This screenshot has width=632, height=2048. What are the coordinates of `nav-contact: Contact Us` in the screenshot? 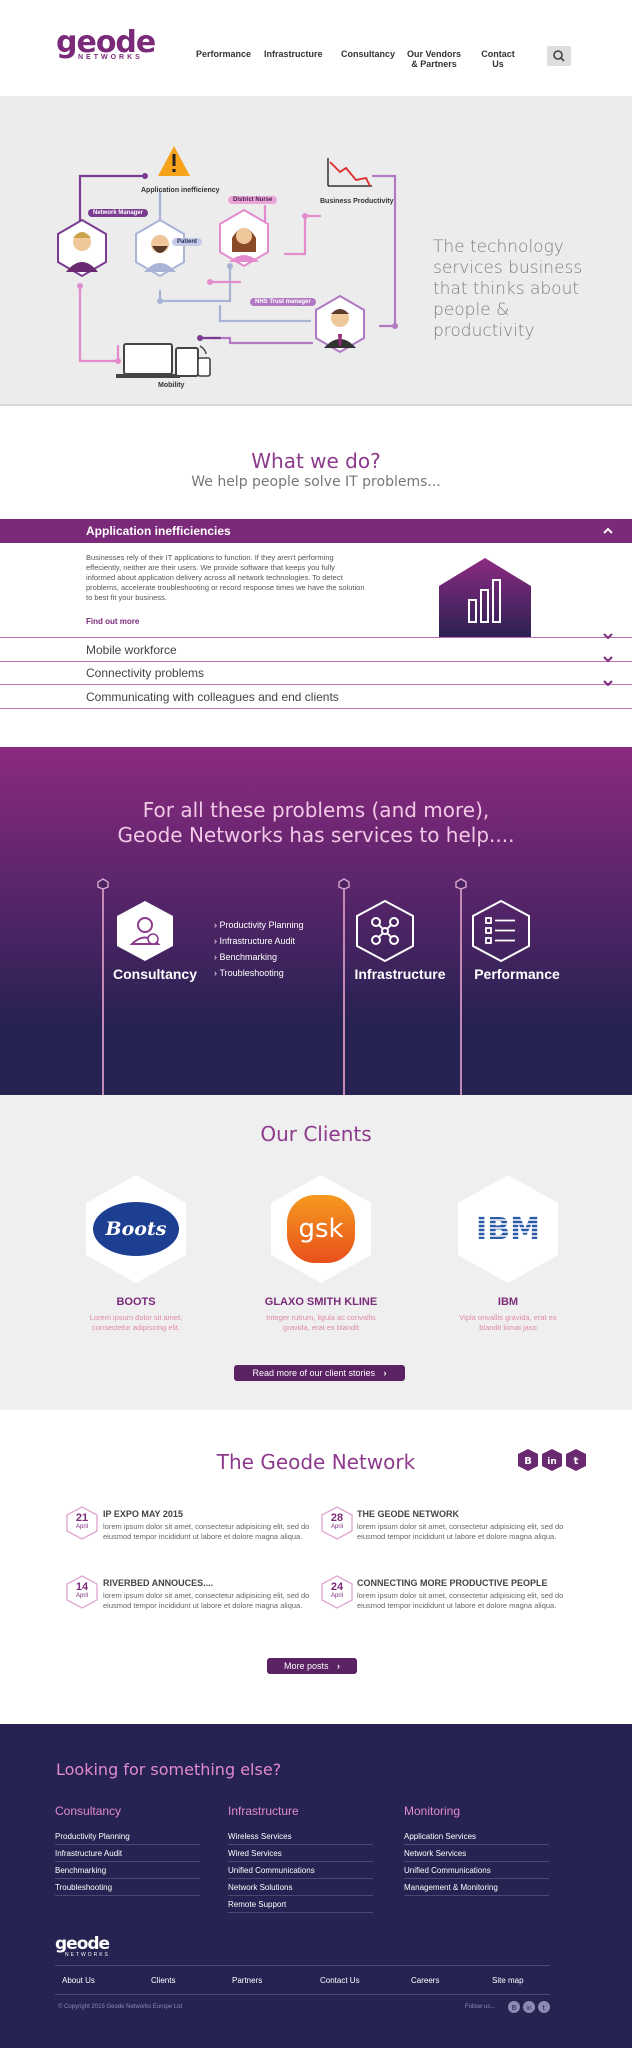 It's located at (498, 59).